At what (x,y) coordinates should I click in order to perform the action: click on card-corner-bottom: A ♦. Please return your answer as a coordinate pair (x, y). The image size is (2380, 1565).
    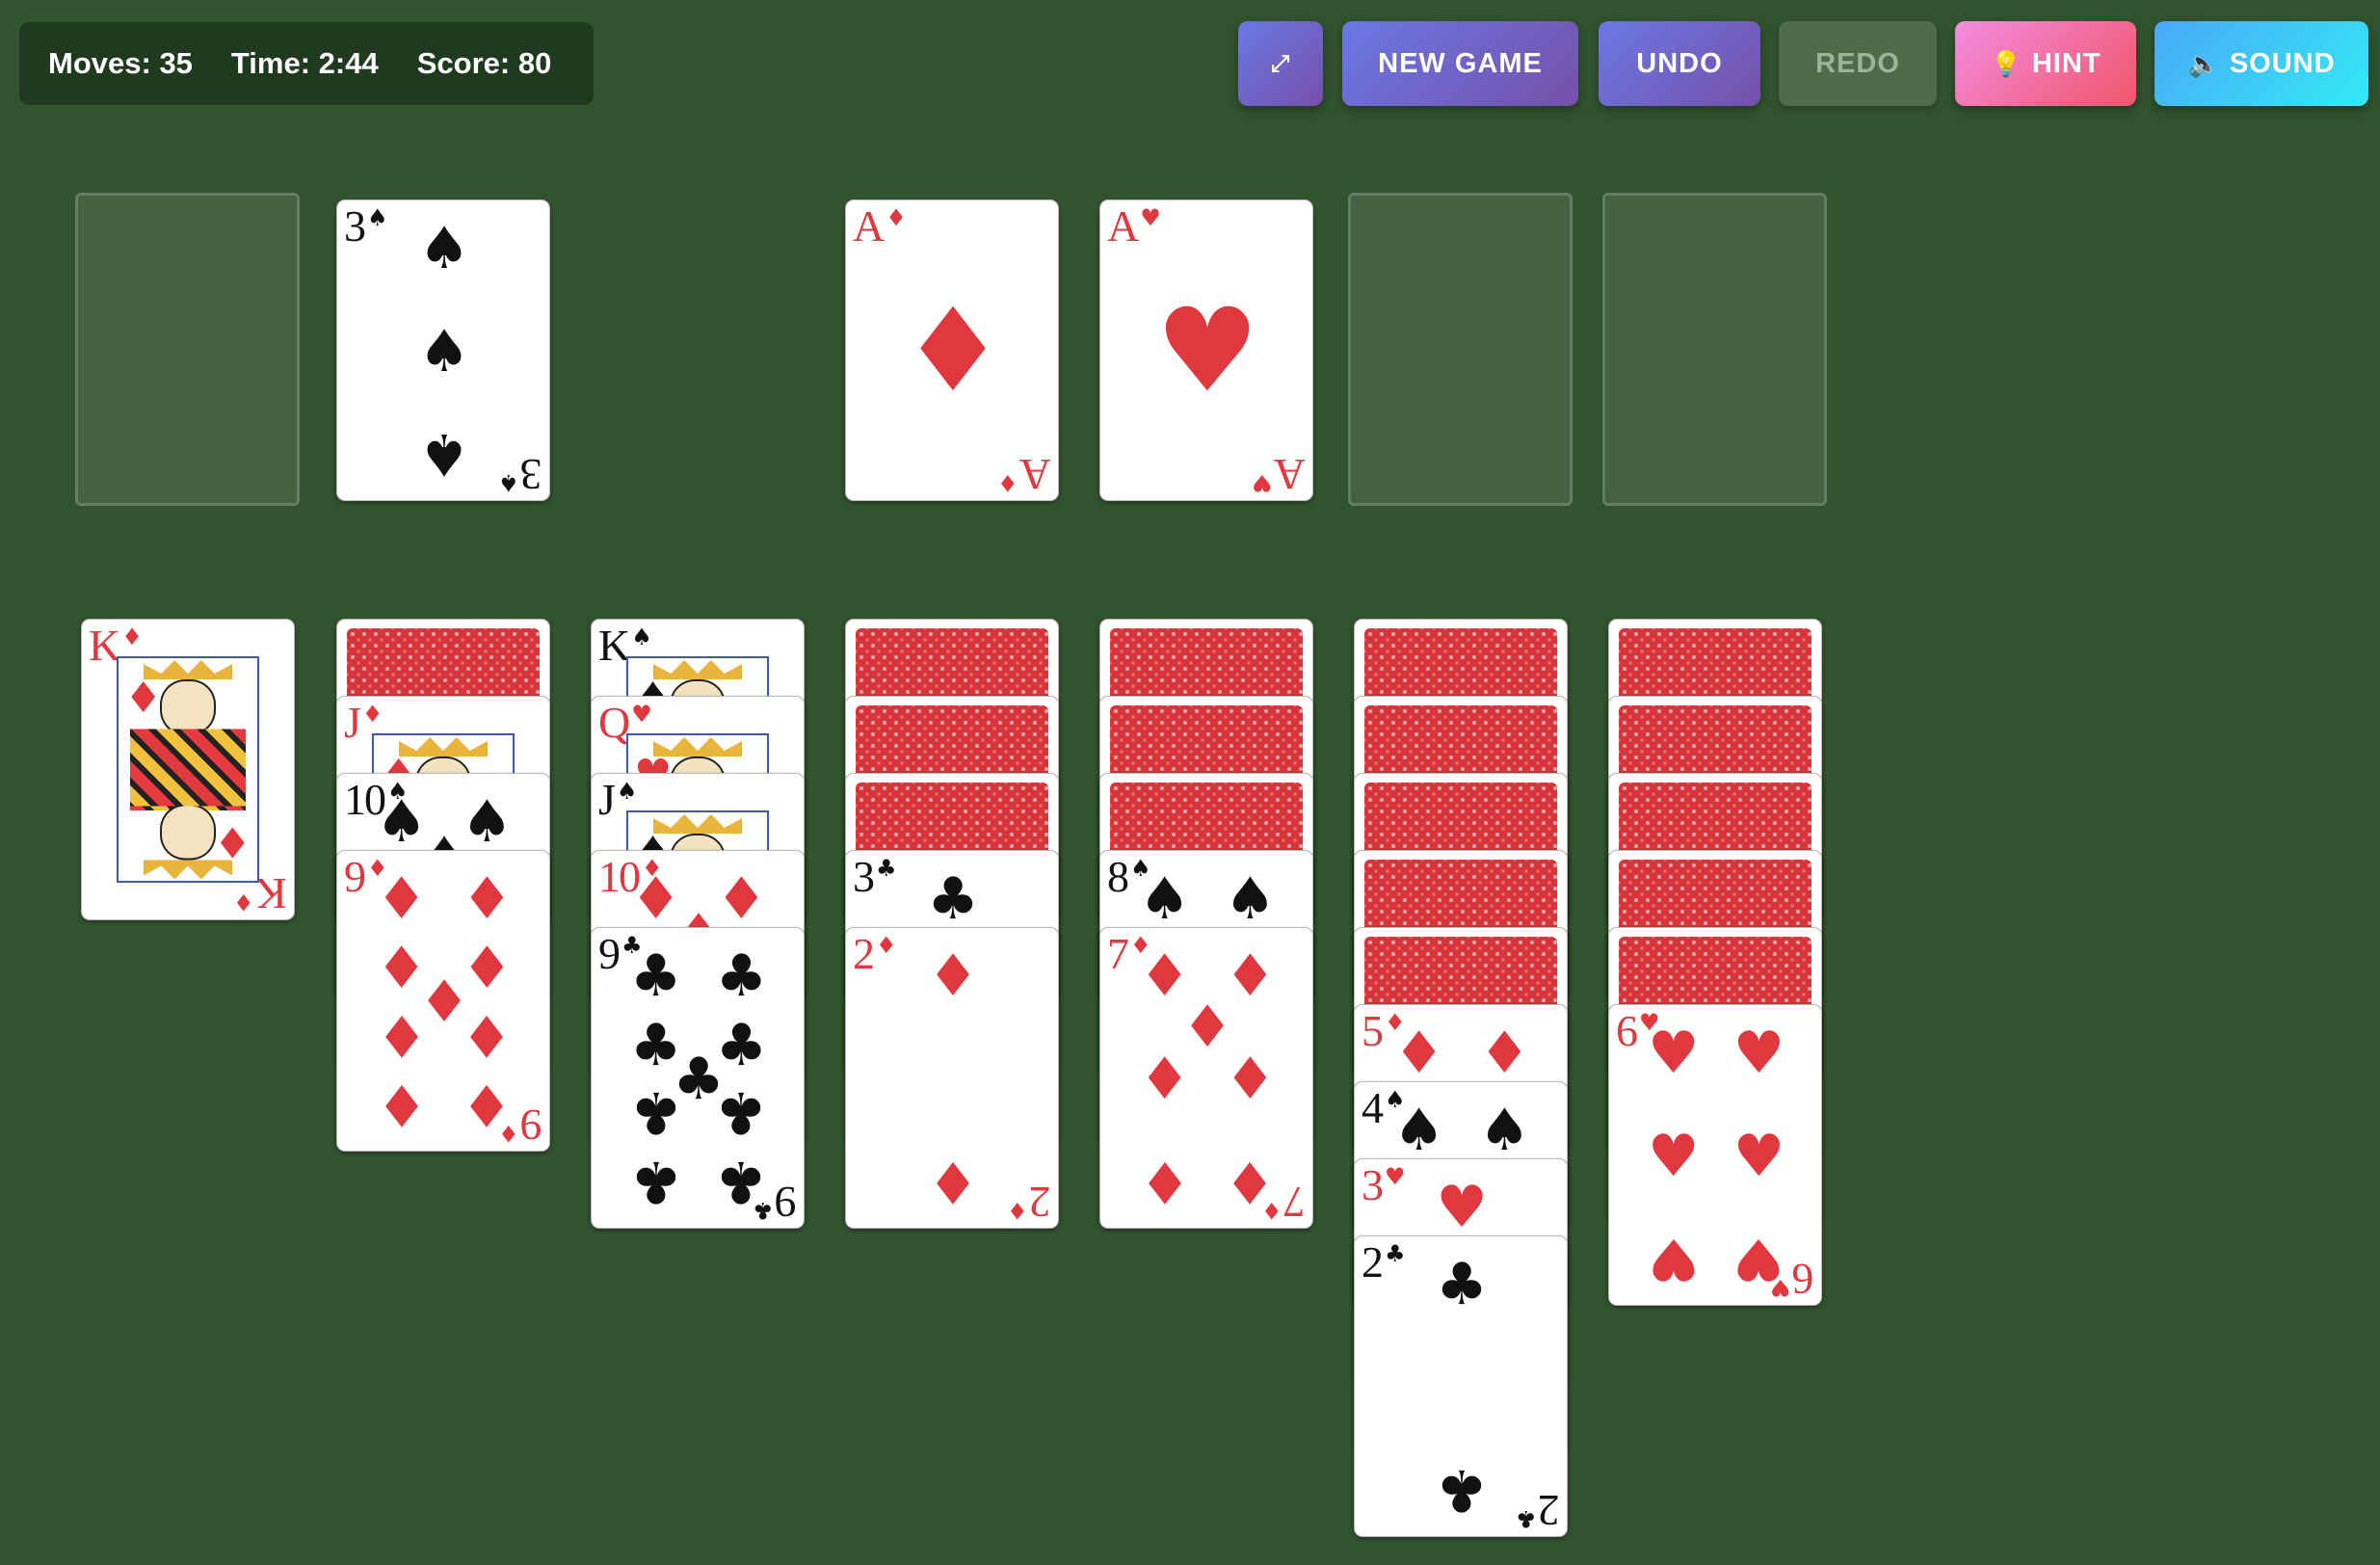
    Looking at the image, I should click on (1024, 474).